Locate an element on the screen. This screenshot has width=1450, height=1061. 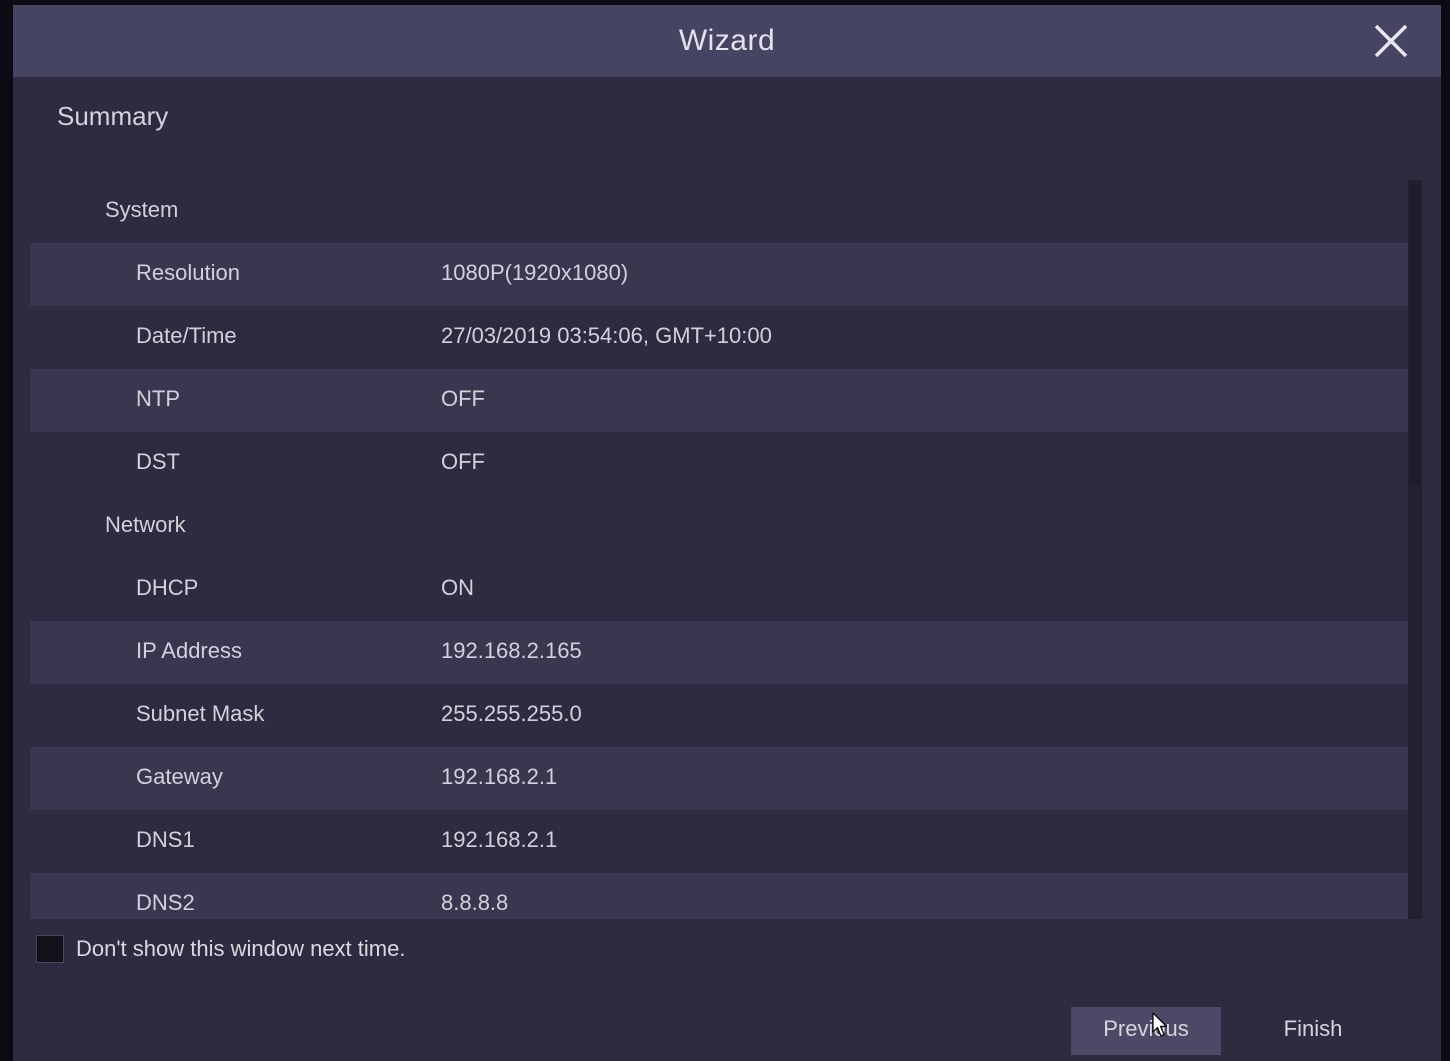
row-label: Resolution is located at coordinates (188, 272).